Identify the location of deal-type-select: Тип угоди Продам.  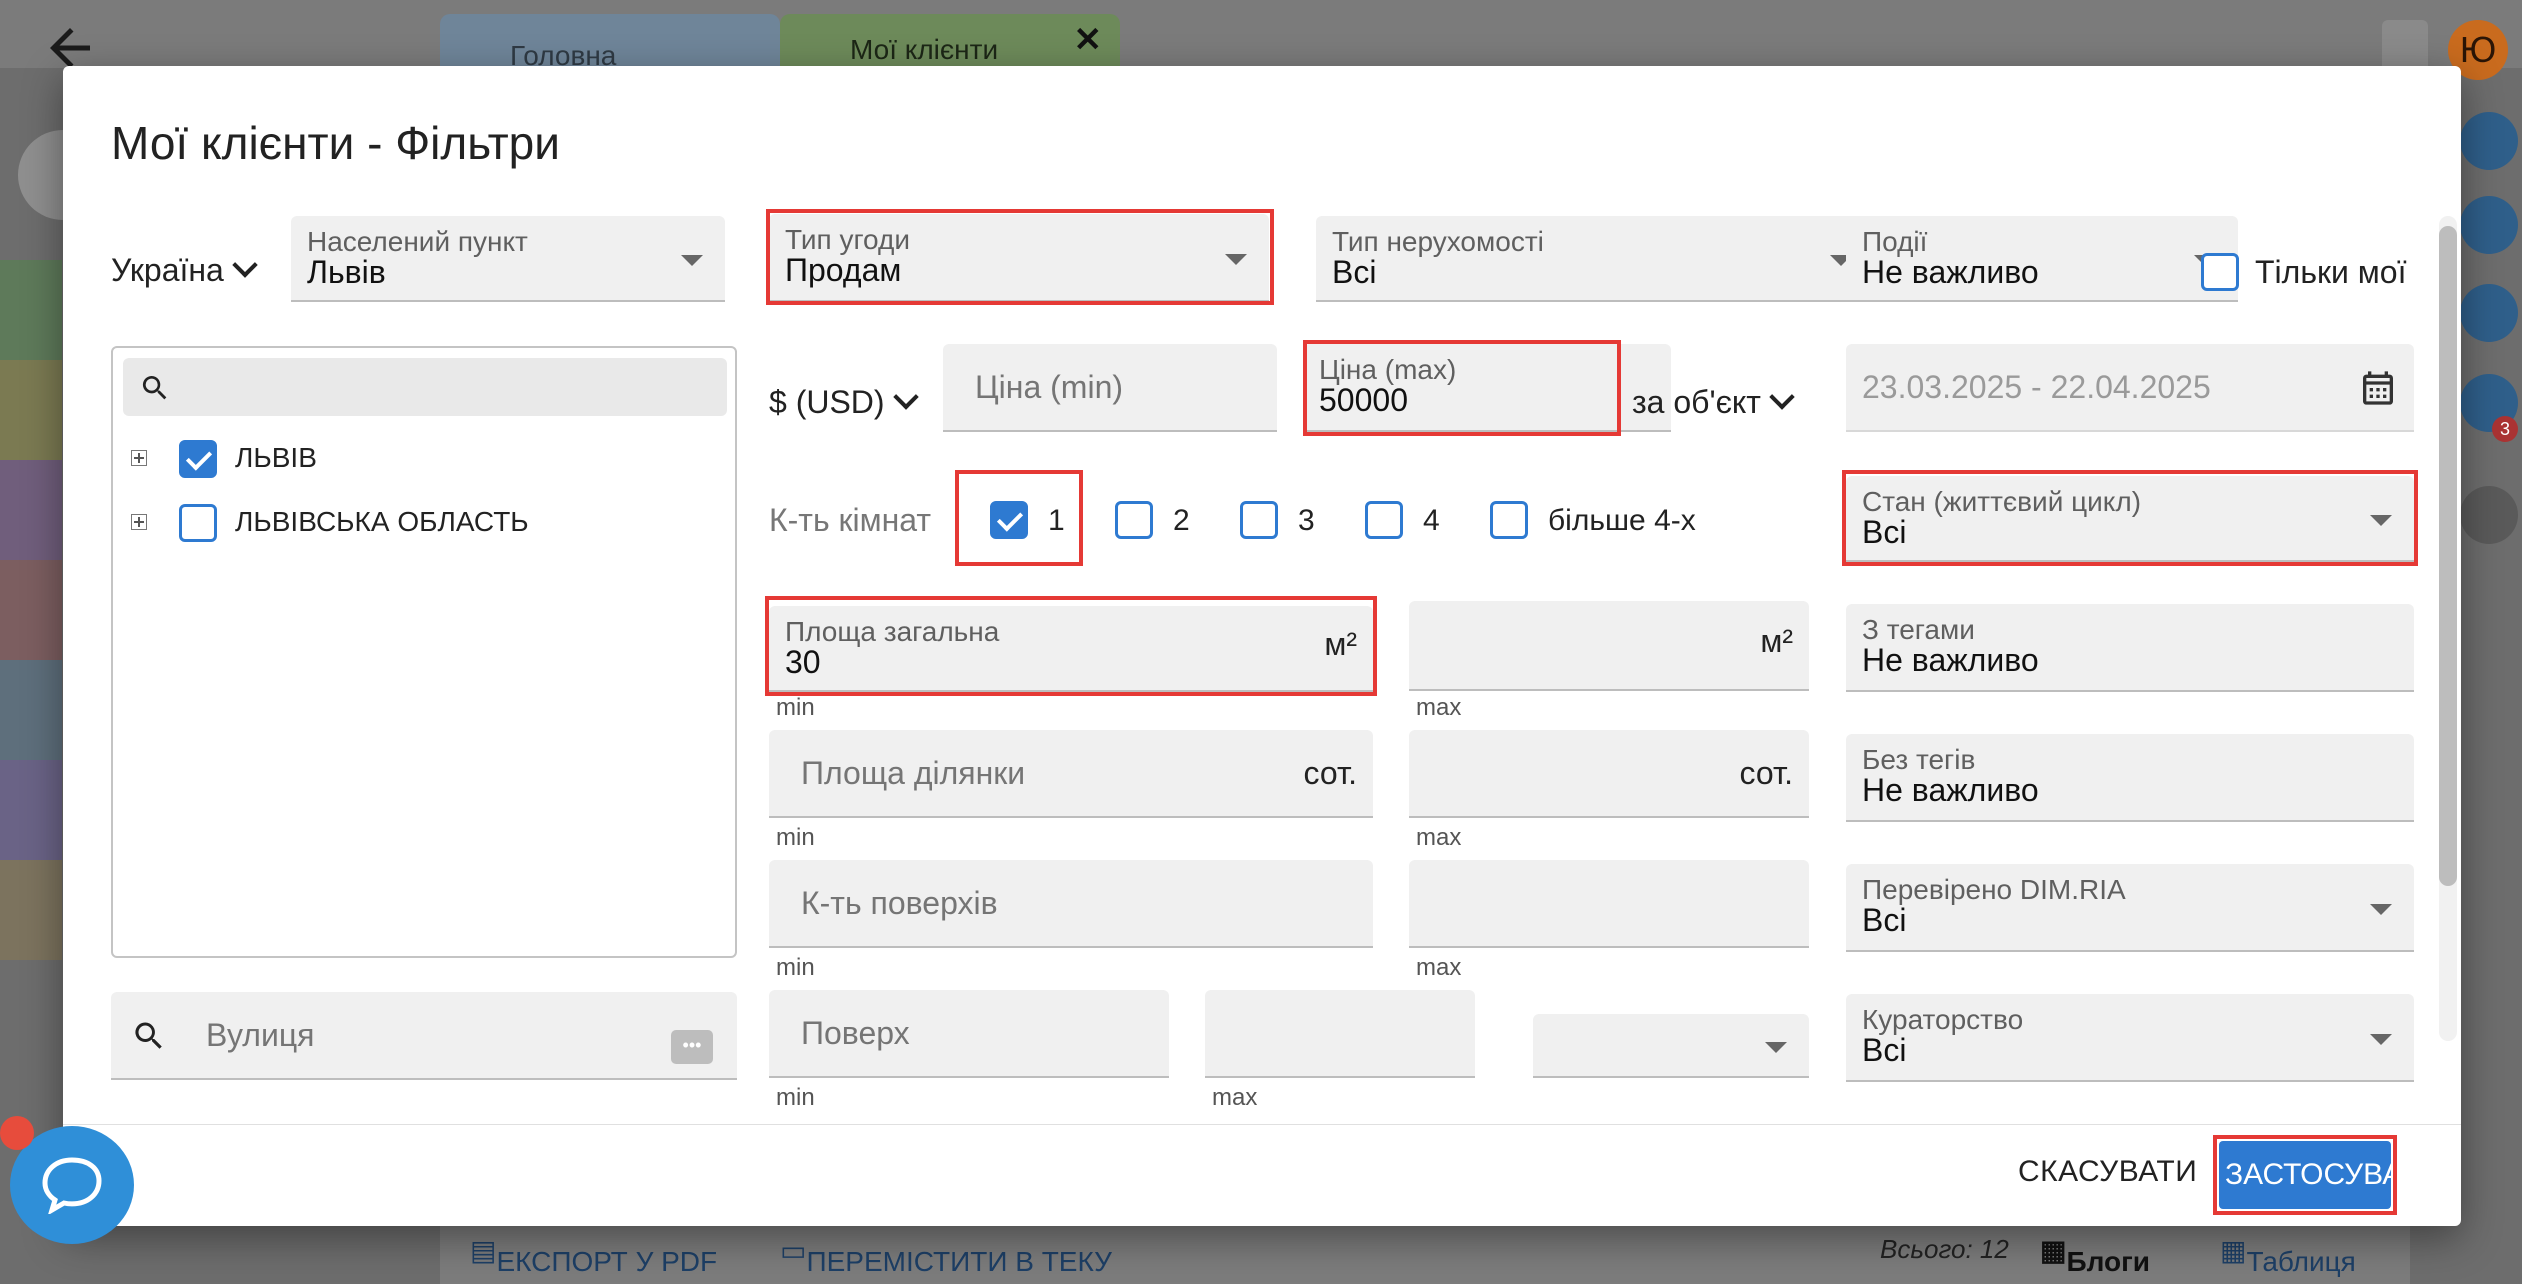
(1019, 258).